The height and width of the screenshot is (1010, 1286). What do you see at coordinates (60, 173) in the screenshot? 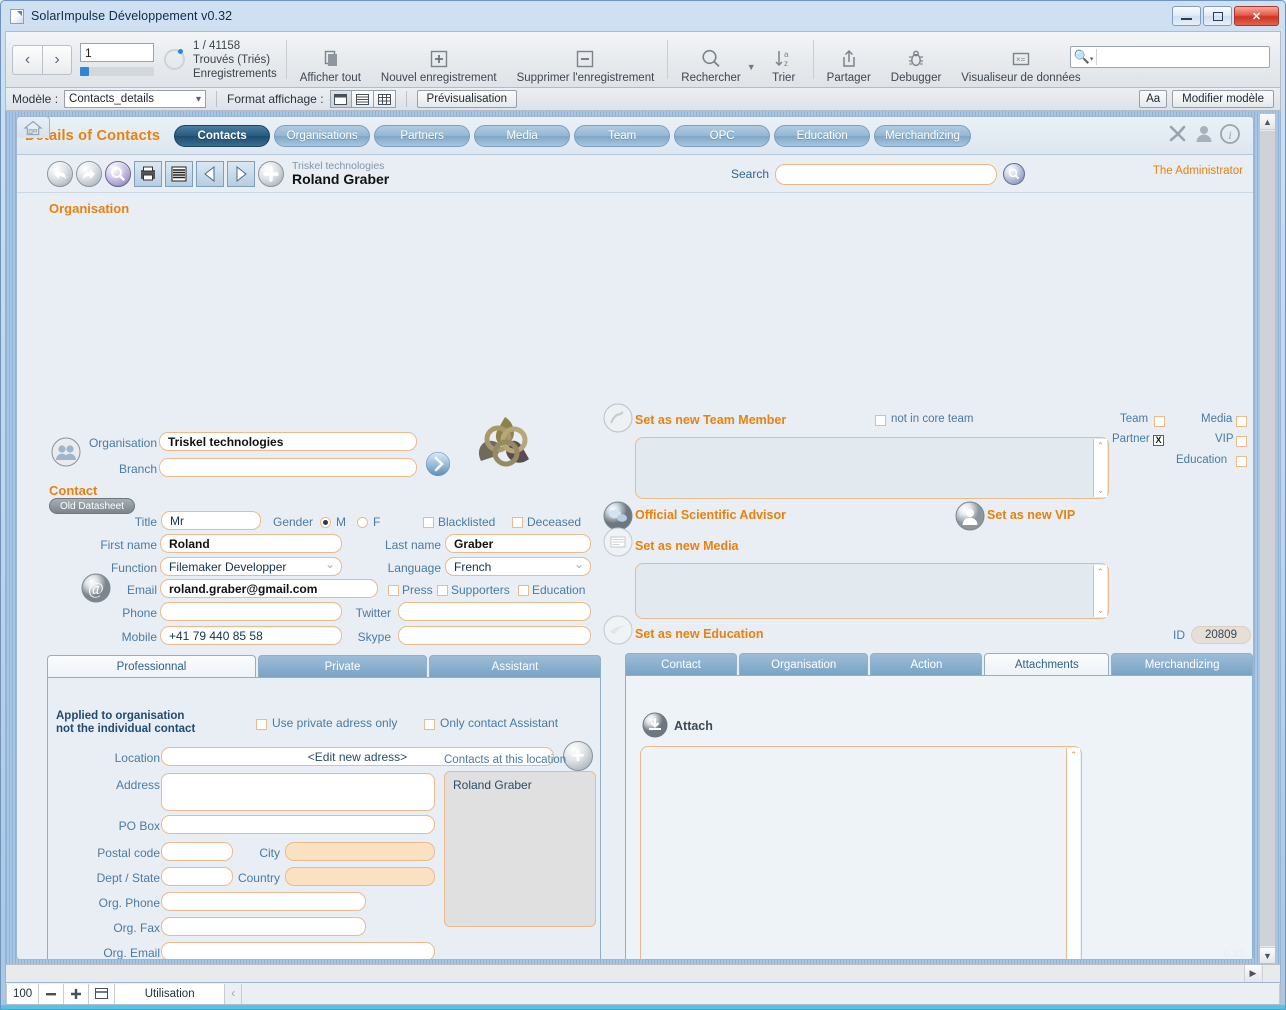
I see `back-arrow-icon` at bounding box center [60, 173].